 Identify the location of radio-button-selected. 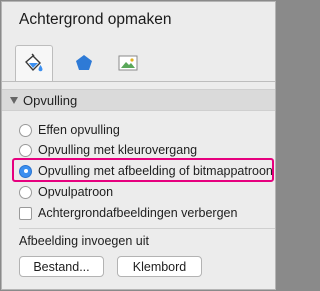
(25, 171).